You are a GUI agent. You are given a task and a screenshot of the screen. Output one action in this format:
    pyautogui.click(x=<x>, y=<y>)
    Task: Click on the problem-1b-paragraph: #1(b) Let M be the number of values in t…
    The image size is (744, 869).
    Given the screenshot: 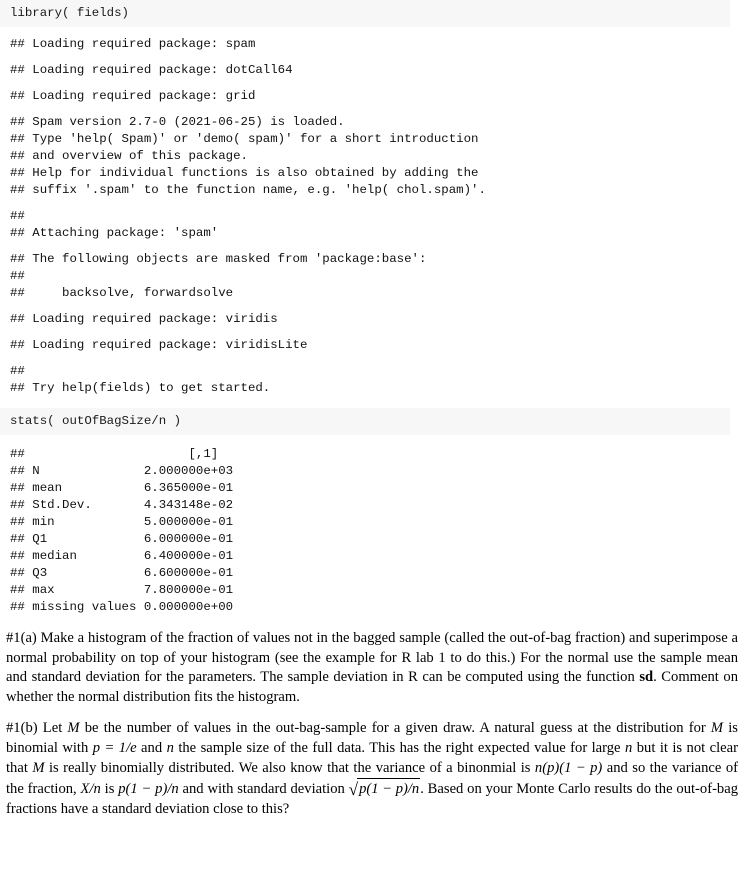 What is the action you would take?
    pyautogui.click(x=372, y=769)
    